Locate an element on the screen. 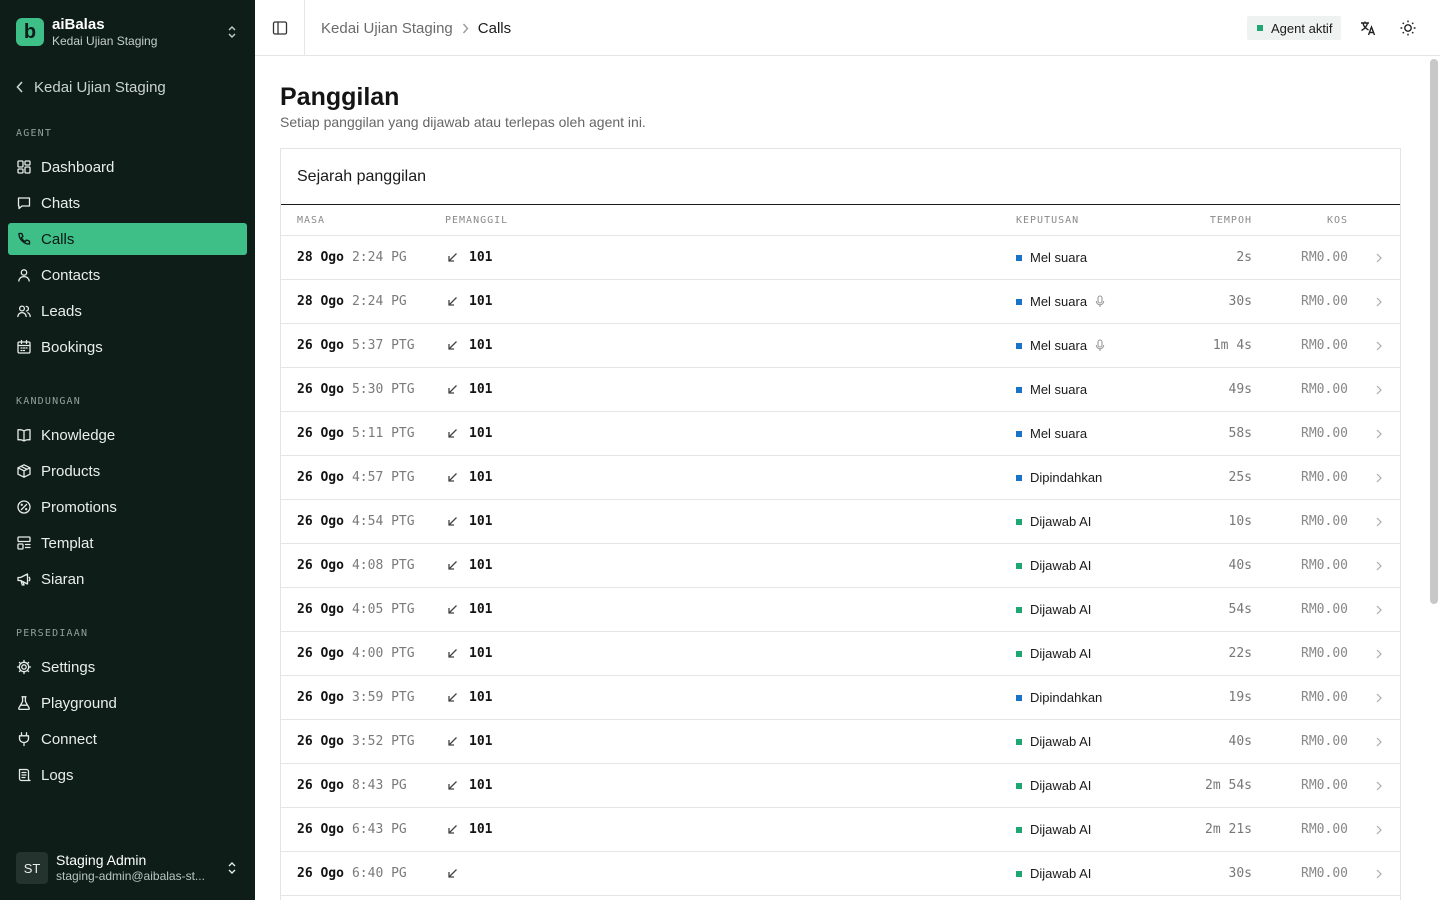  top-bar: Kedai Ujian Staging Calls Agent aktif is located at coordinates (847, 28).